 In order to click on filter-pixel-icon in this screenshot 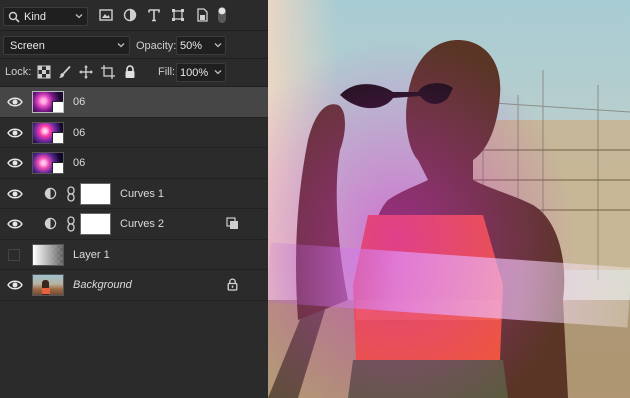, I will do `click(106, 15)`.